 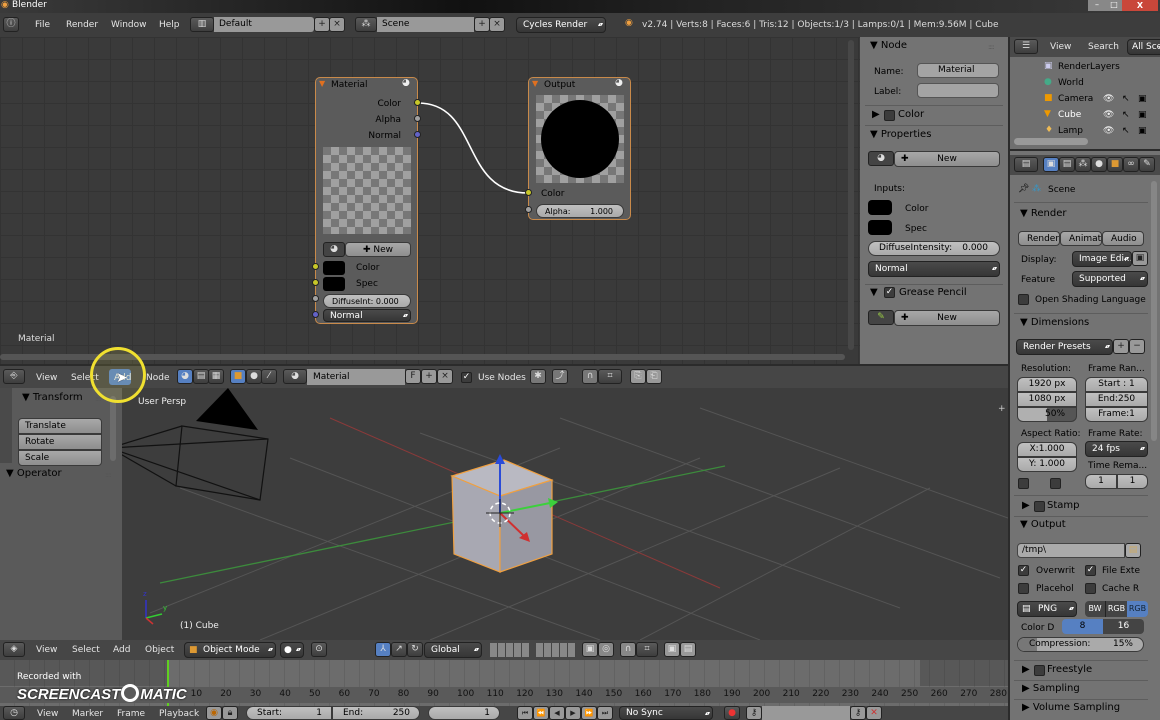 What do you see at coordinates (1043, 213) in the screenshot?
I see `render-panel-header: ▼ Render` at bounding box center [1043, 213].